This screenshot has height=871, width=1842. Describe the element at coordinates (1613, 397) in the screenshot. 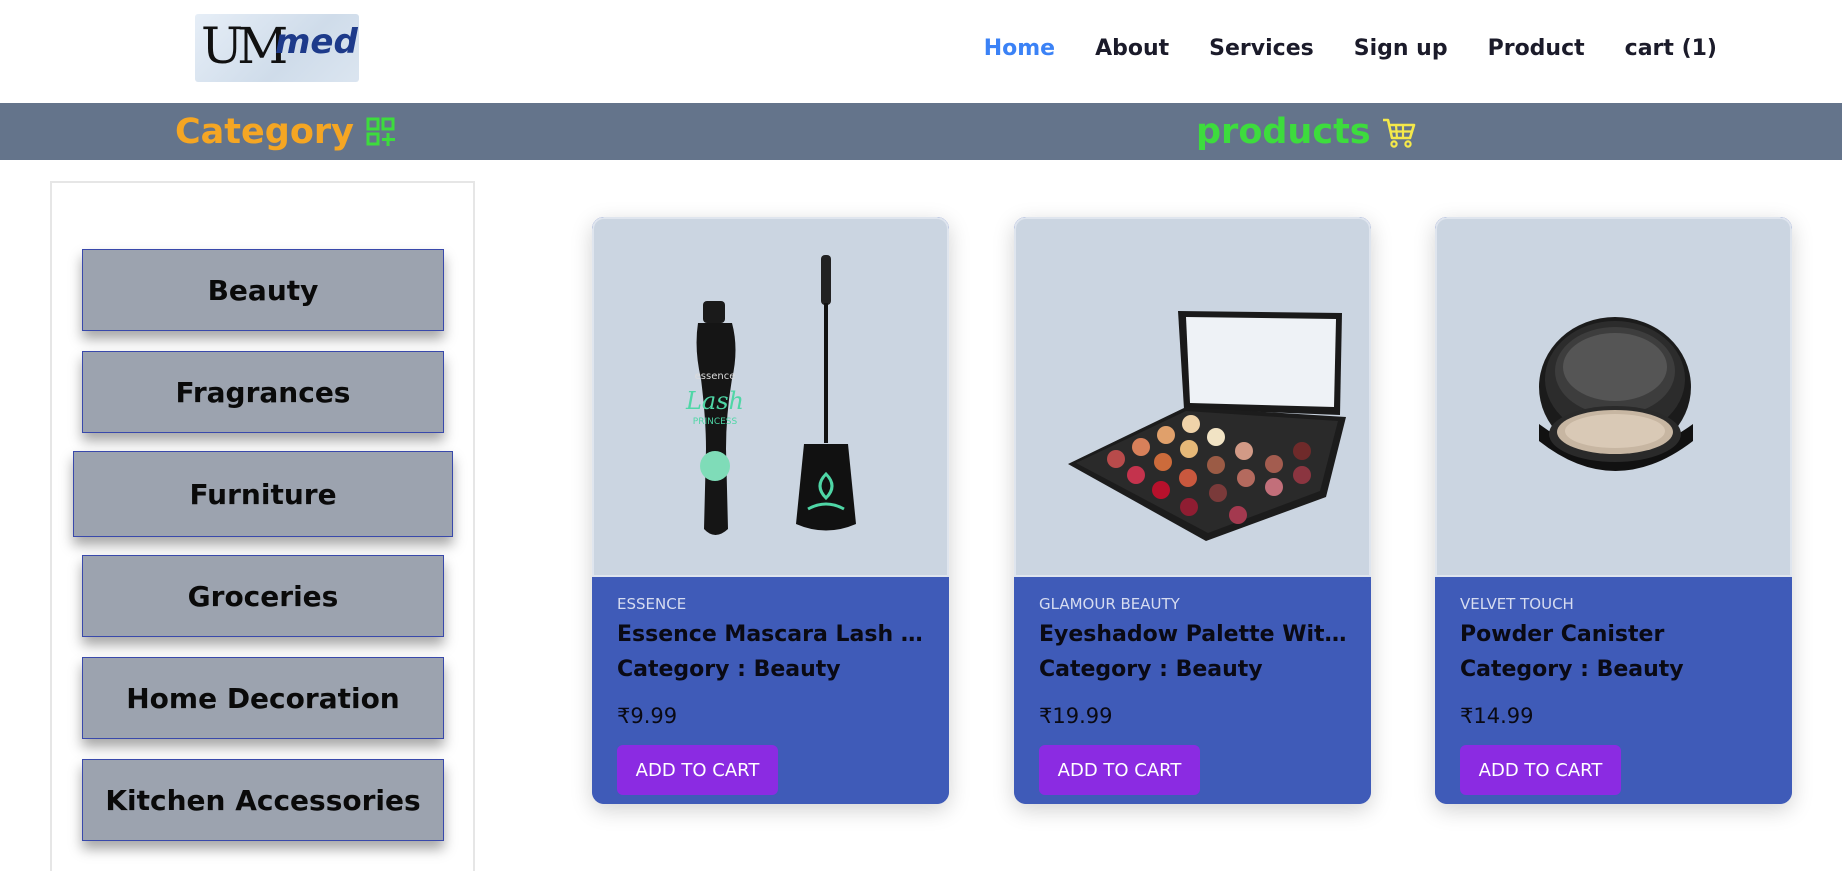

I see `product-image-powder-canister` at that location.